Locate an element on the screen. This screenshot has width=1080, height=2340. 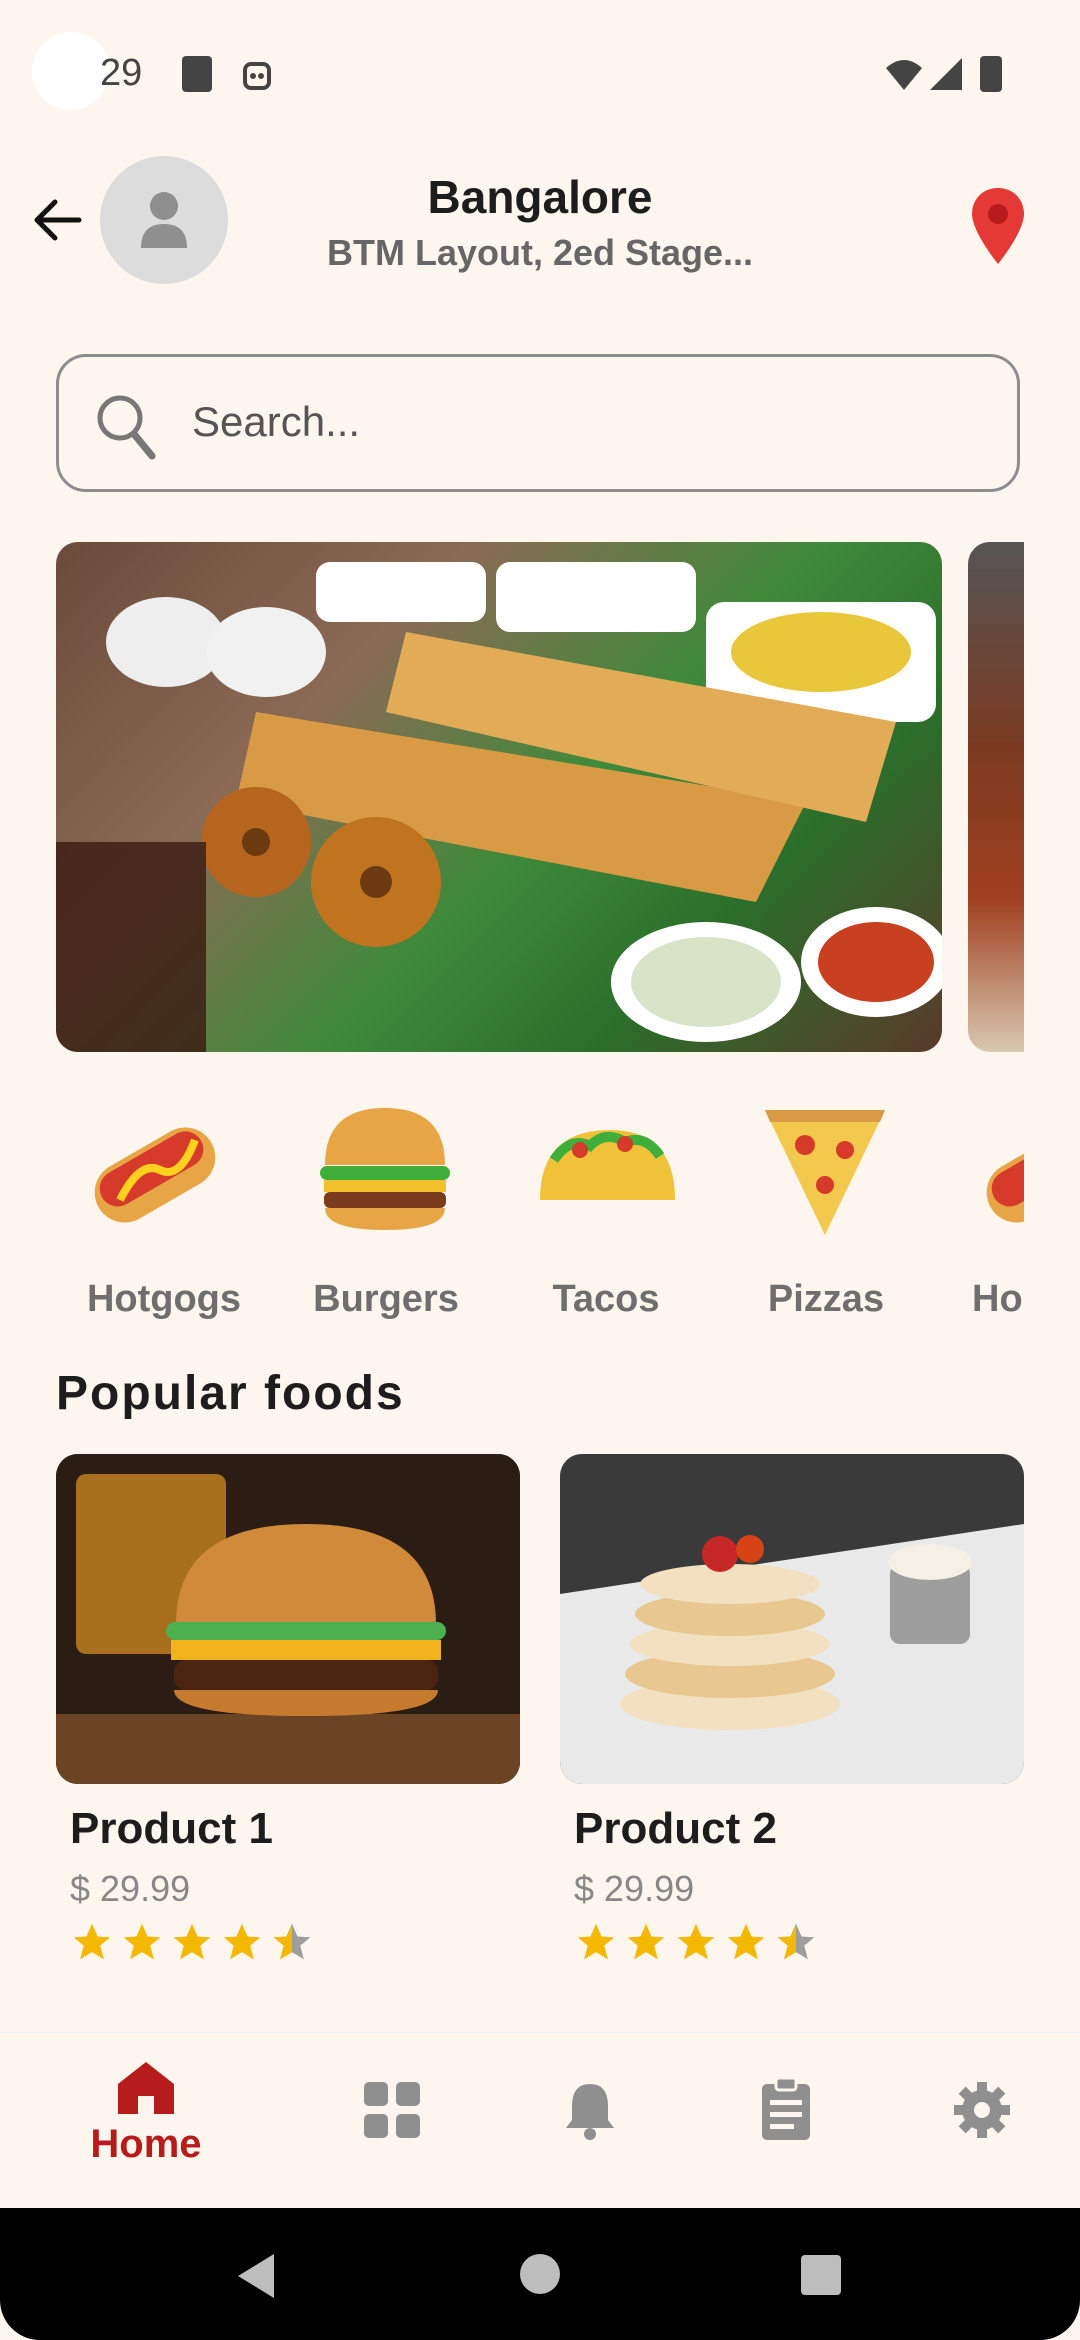
camera-cutout is located at coordinates (71, 71).